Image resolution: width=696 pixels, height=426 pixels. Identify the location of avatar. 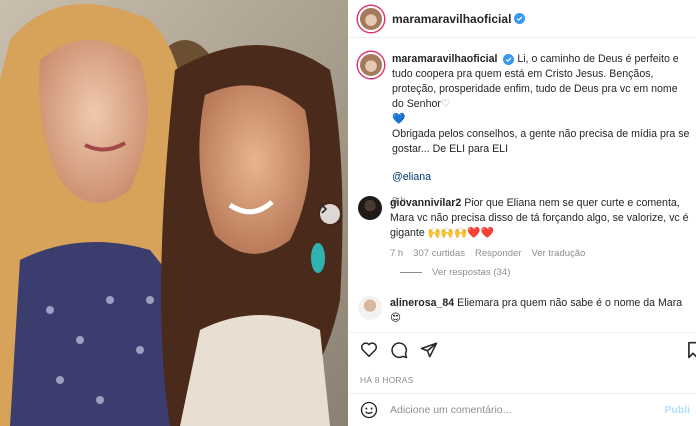
(371, 18).